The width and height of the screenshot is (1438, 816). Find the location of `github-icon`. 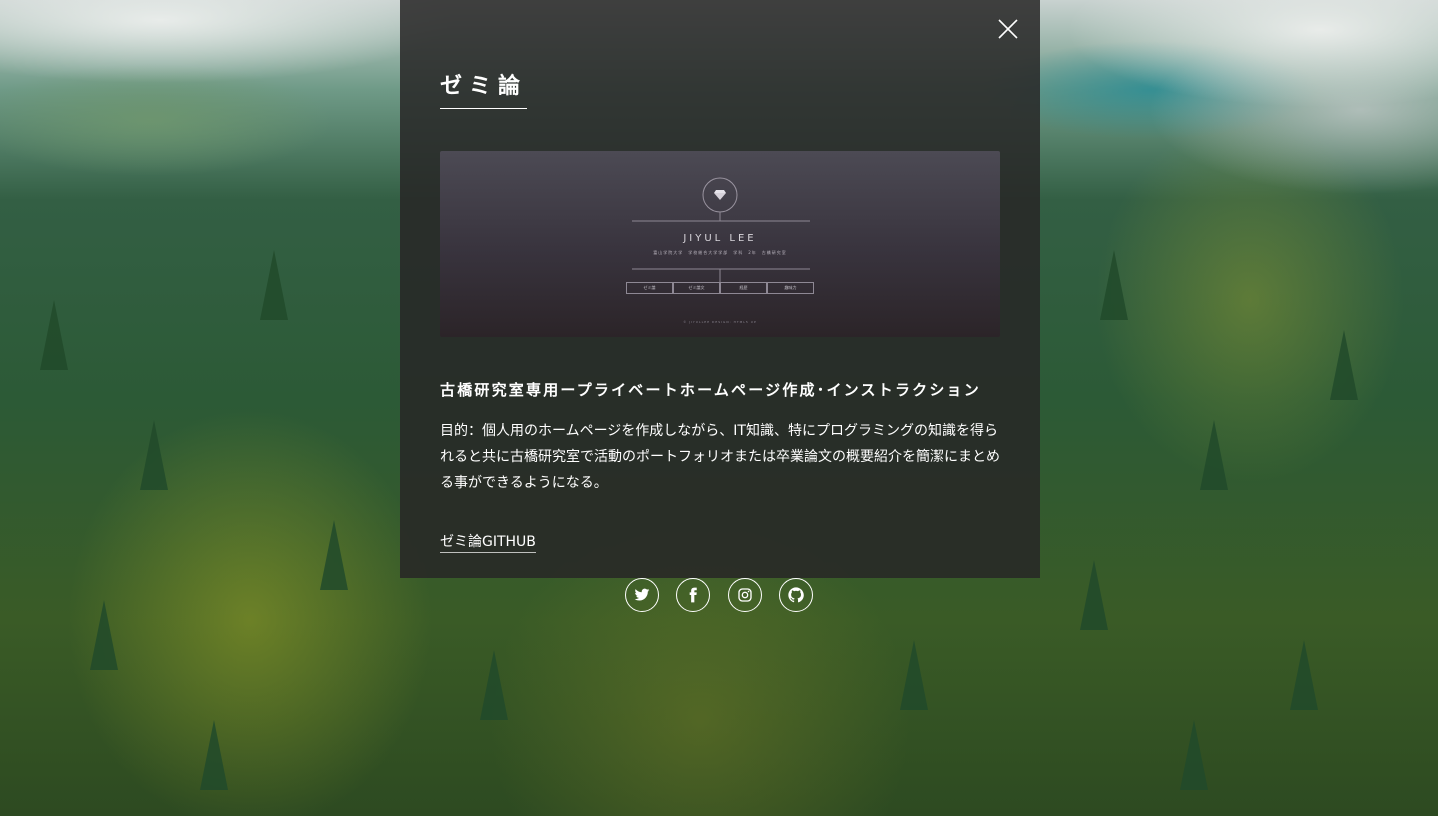

github-icon is located at coordinates (796, 595).